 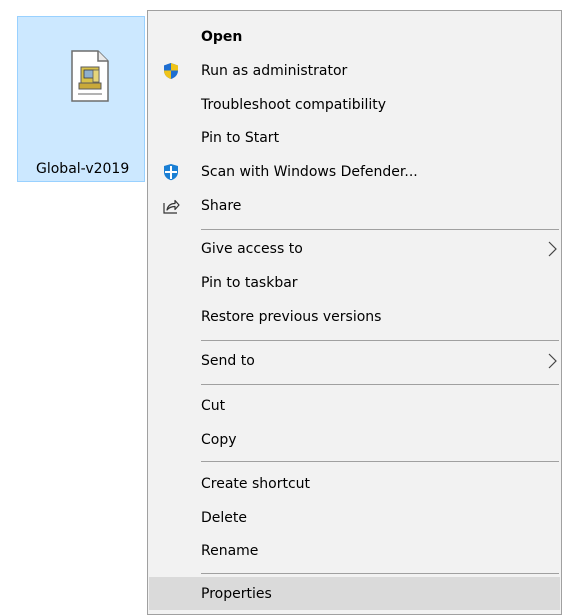 I want to click on menu-item-send-to: Send to, so click(x=354, y=360).